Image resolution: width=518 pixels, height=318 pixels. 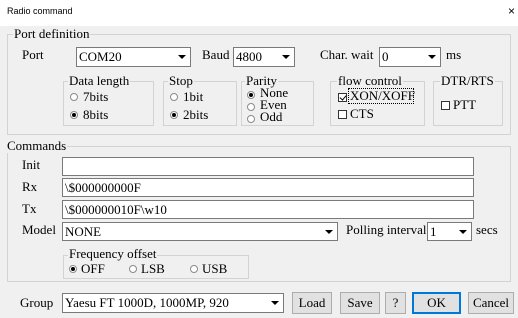 I want to click on char-wait-select: 0, so click(x=410, y=57).